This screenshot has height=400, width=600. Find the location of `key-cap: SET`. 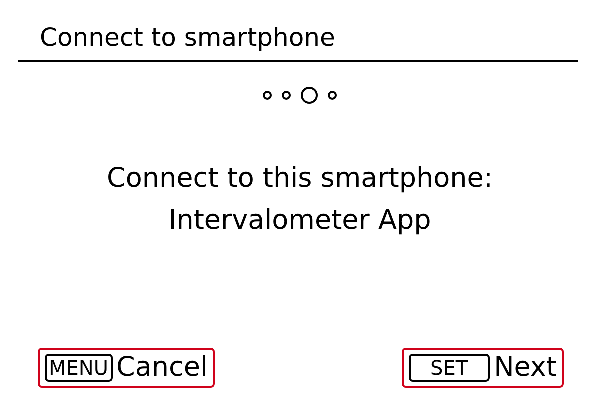

key-cap: SET is located at coordinates (449, 368).